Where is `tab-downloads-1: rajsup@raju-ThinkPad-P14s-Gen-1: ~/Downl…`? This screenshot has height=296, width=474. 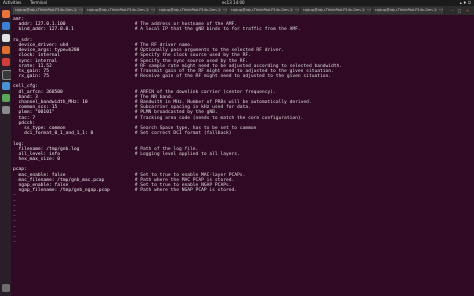 tab-downloads-1: rajsup@raju-ThinkPad-P14s-Gen-1: ~/Downl… is located at coordinates (48, 10).